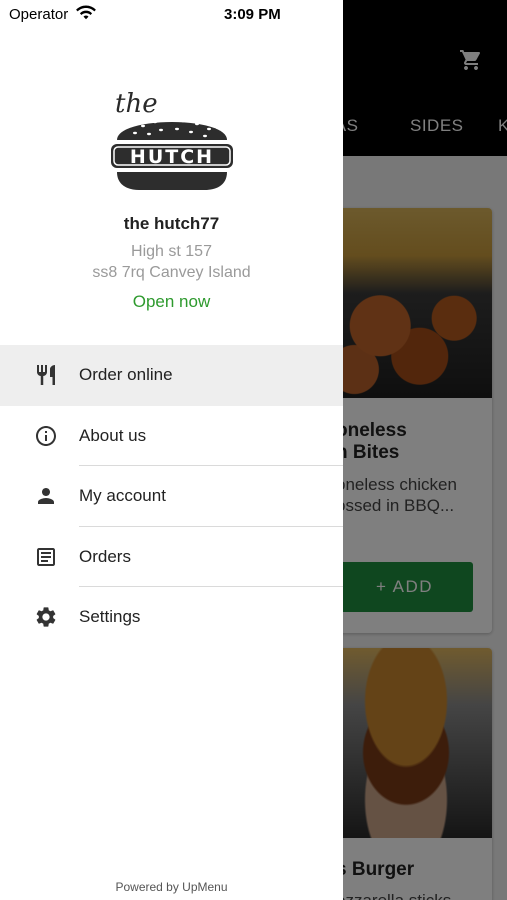  Describe the element at coordinates (171, 251) in the screenshot. I see `store-address-line: High st 157` at that location.